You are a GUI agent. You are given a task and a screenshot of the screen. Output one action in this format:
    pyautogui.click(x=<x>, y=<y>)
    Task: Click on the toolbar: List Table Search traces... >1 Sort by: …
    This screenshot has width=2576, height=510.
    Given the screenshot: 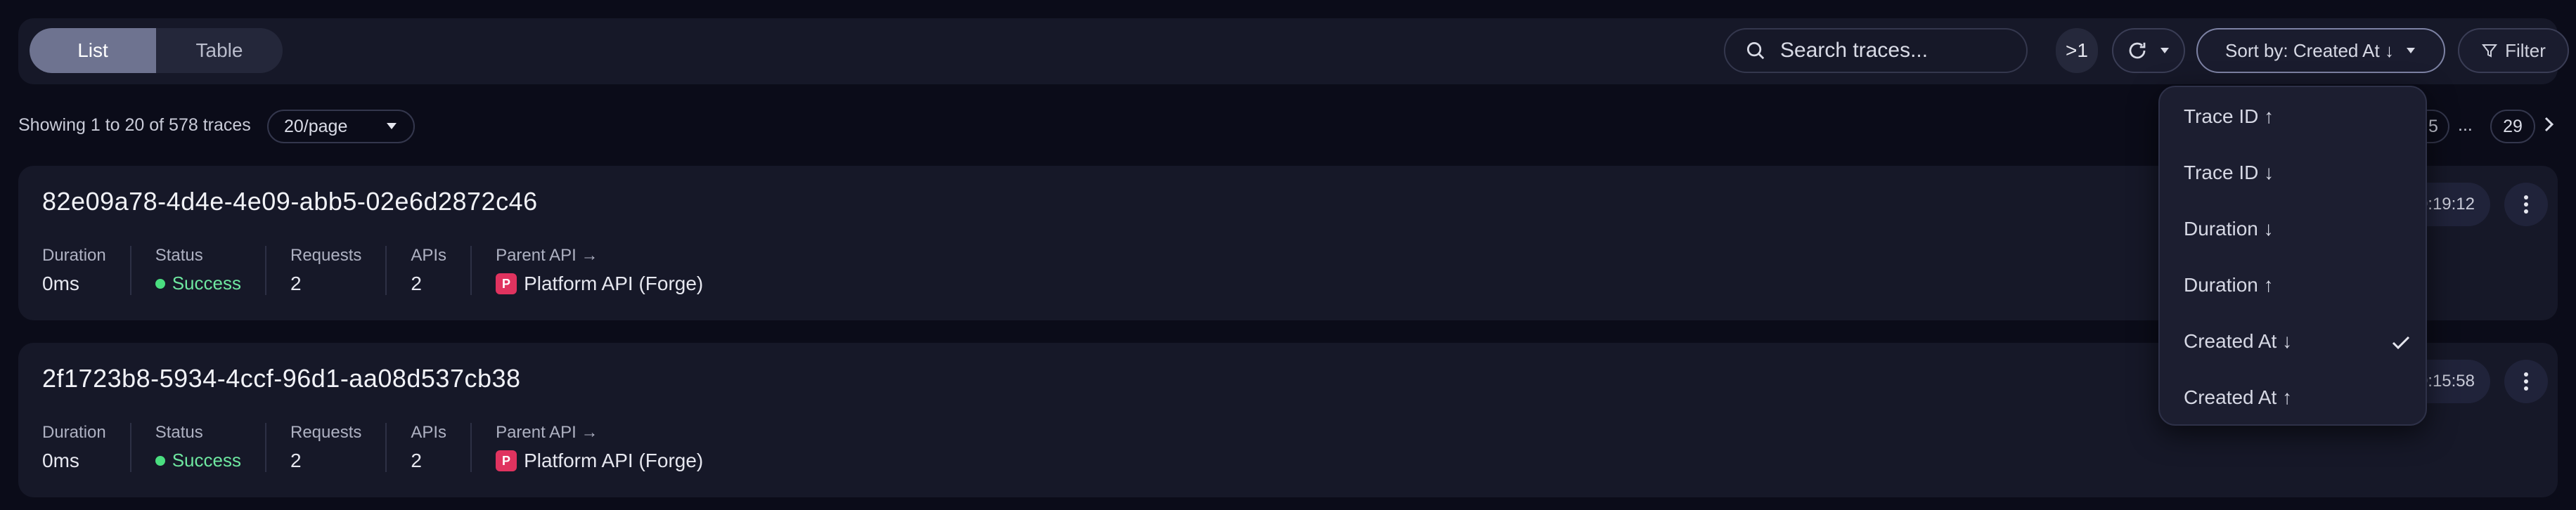 What is the action you would take?
    pyautogui.click(x=1293, y=51)
    